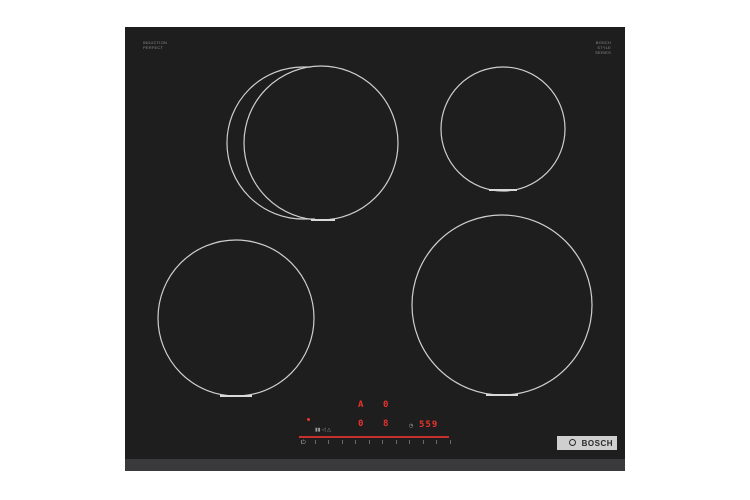  I want to click on control-icons: ▮▮ ◁ △, so click(323, 430).